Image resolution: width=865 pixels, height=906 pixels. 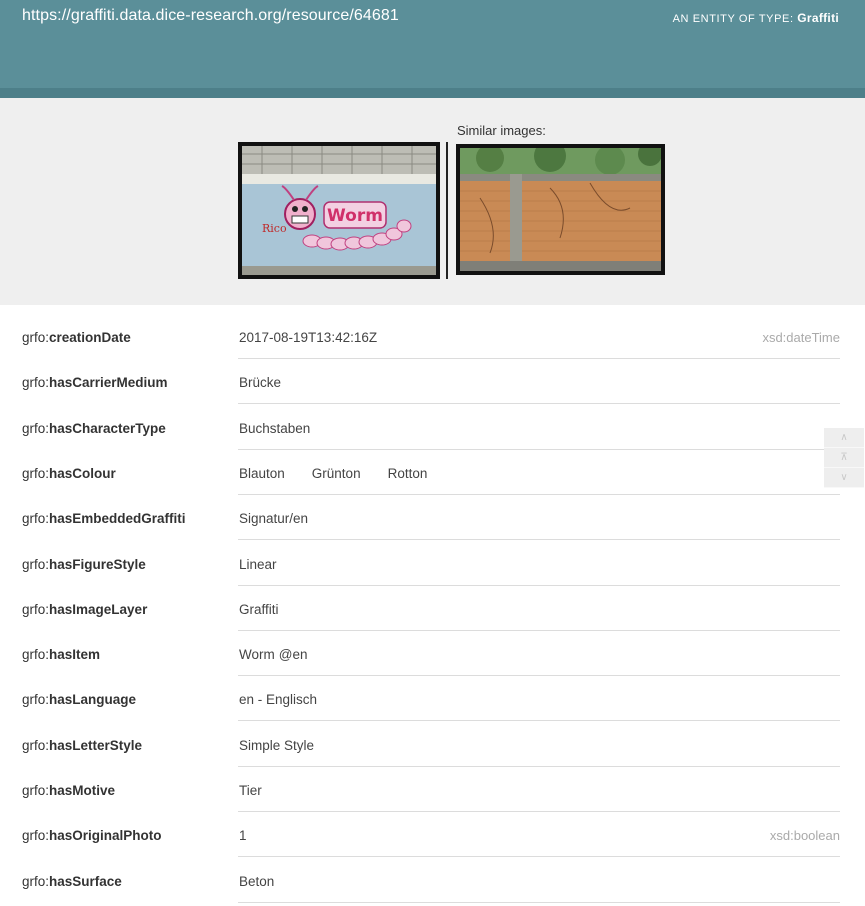 What do you see at coordinates (432, 382) in the screenshot?
I see `property-row: grfo:hasCarrierMedium Brücke` at bounding box center [432, 382].